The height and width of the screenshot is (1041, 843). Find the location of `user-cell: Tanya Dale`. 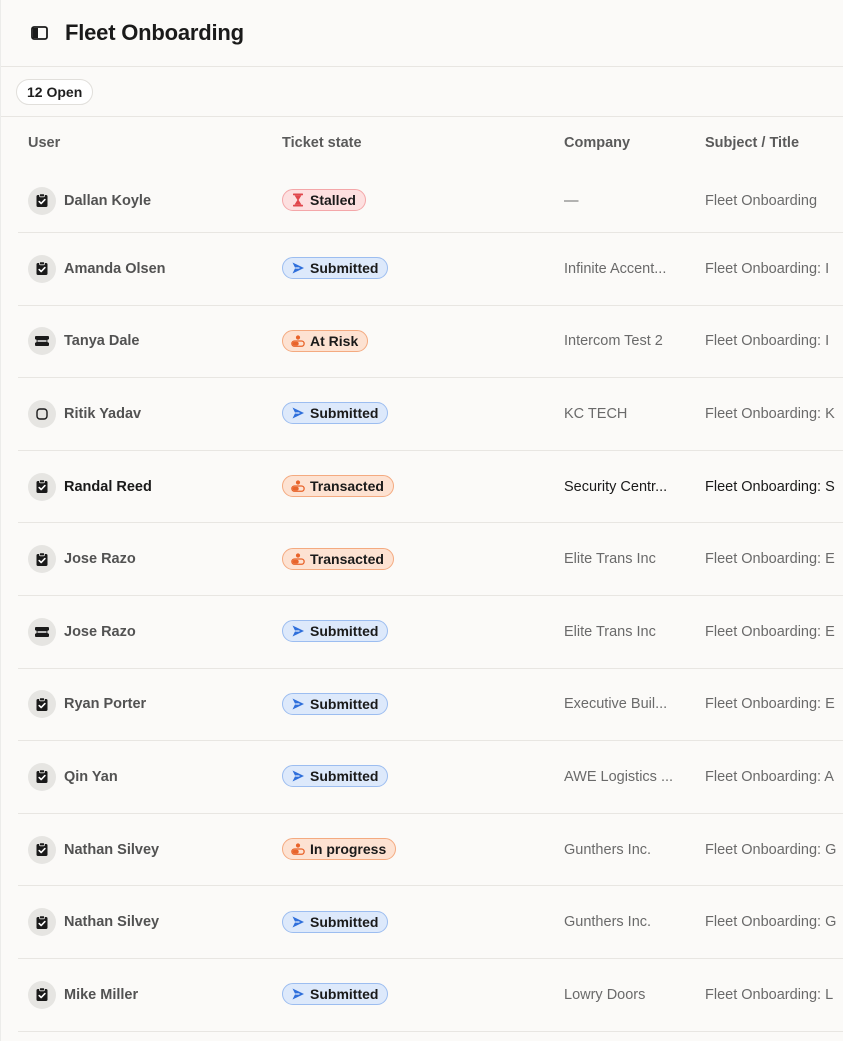

user-cell: Tanya Dale is located at coordinates (150, 341).